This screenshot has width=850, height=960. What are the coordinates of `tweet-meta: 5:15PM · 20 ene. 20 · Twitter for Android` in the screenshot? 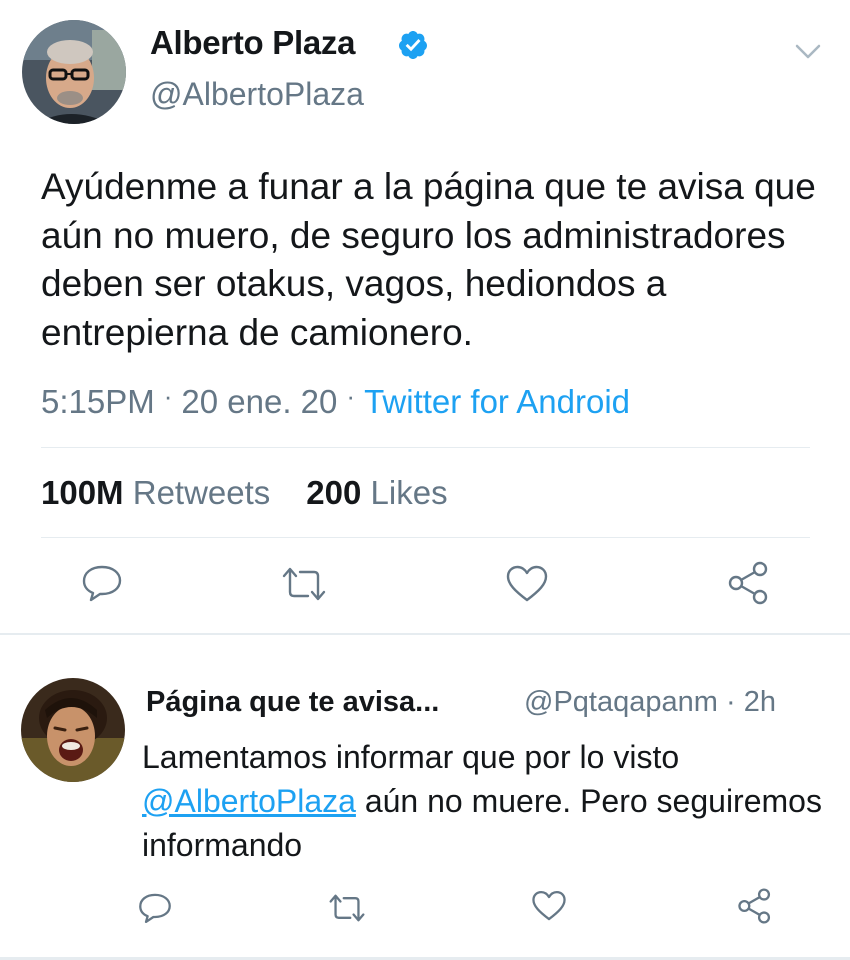 It's located at (335, 401).